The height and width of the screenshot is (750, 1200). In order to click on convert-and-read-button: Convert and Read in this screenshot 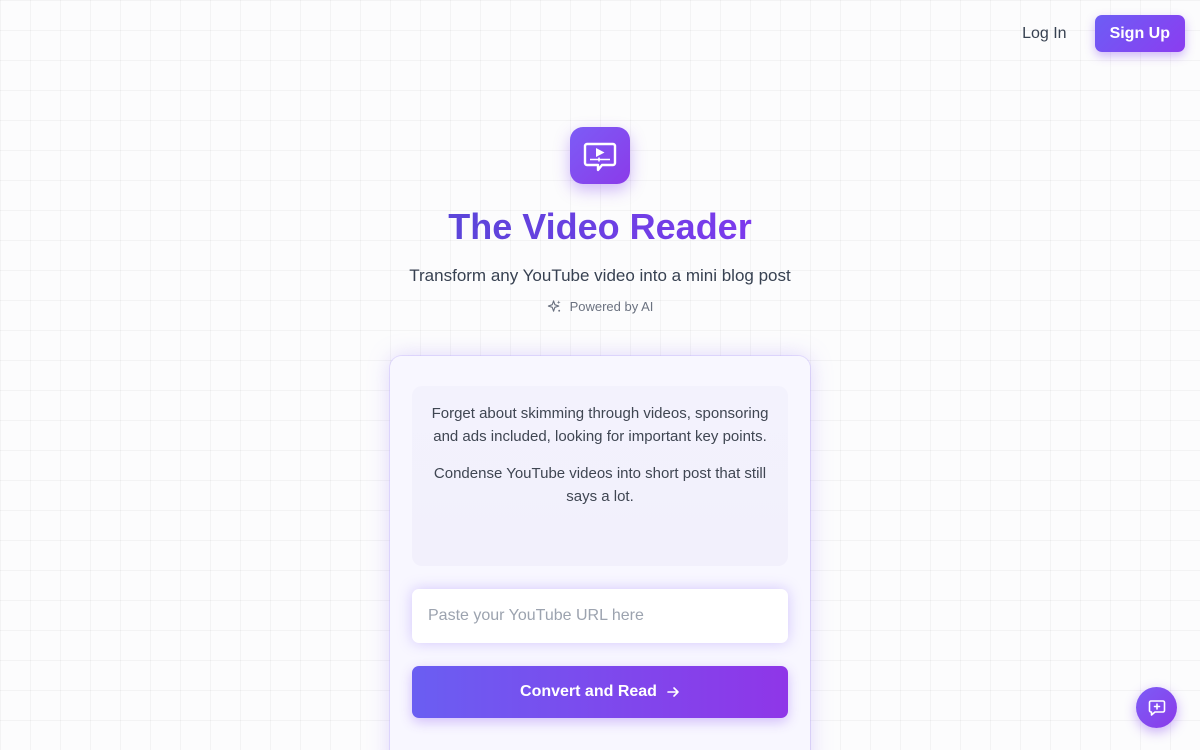, I will do `click(600, 692)`.